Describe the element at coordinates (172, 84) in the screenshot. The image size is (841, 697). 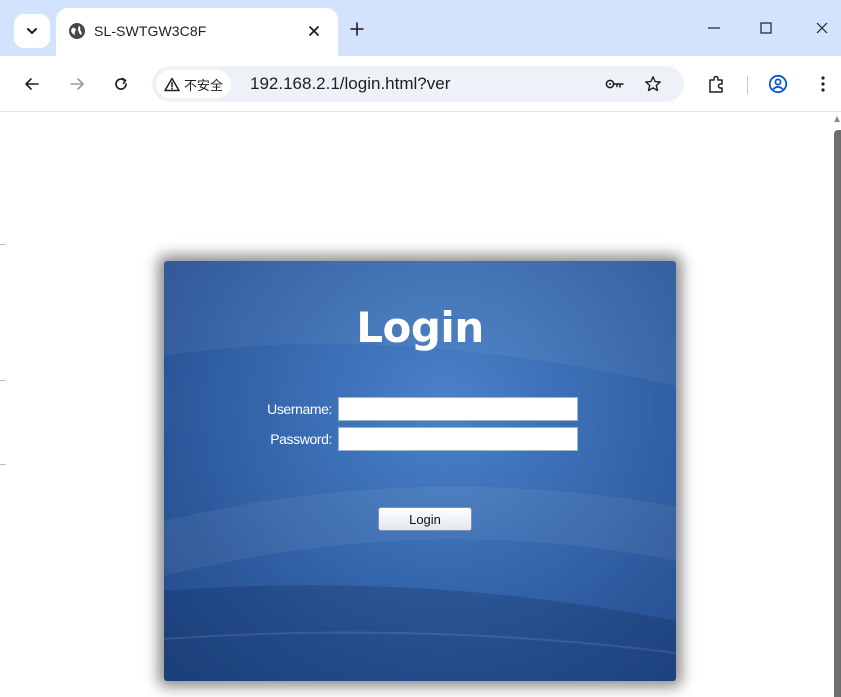
I see `warning-icon` at that location.